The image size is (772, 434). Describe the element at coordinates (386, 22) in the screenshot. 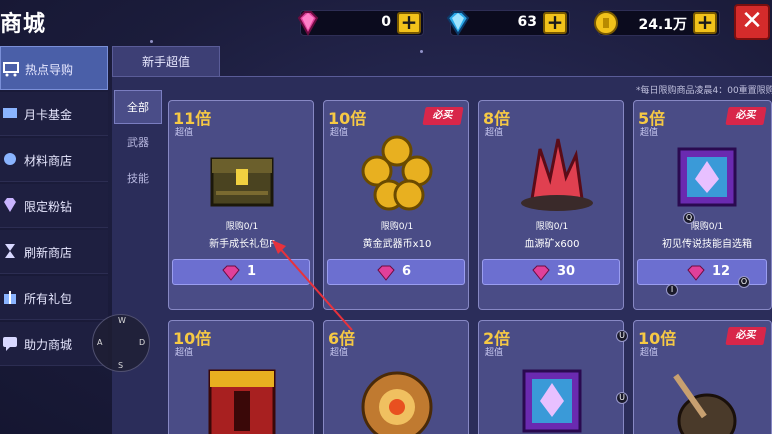

I see `pink-gem-count: 0` at that location.